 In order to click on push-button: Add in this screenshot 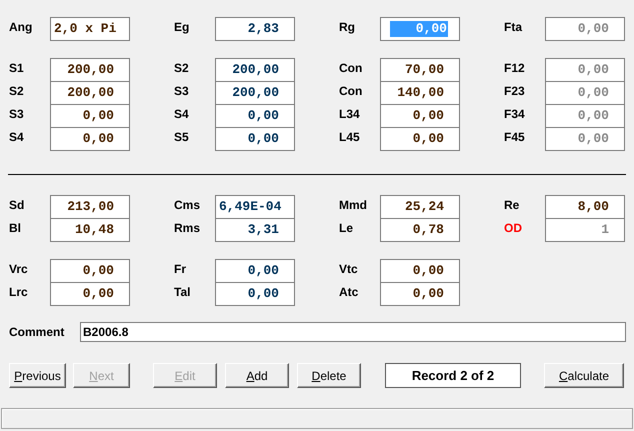, I will do `click(257, 375)`.